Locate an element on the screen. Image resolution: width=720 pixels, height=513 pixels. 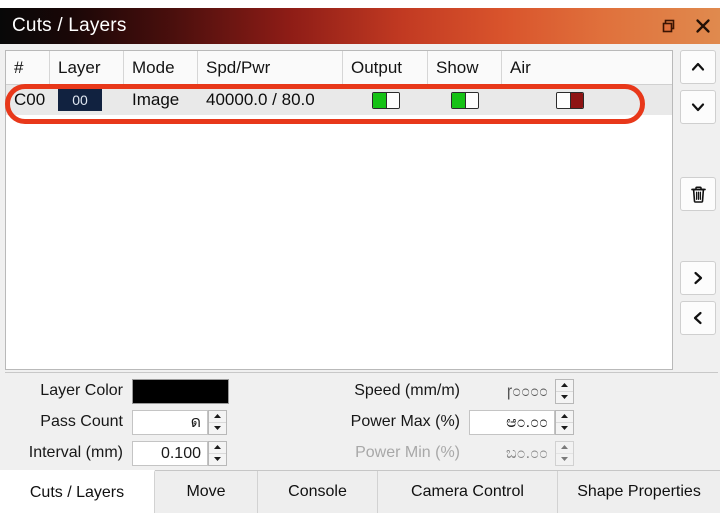
window-title: Cuts / Layers is located at coordinates (69, 25).